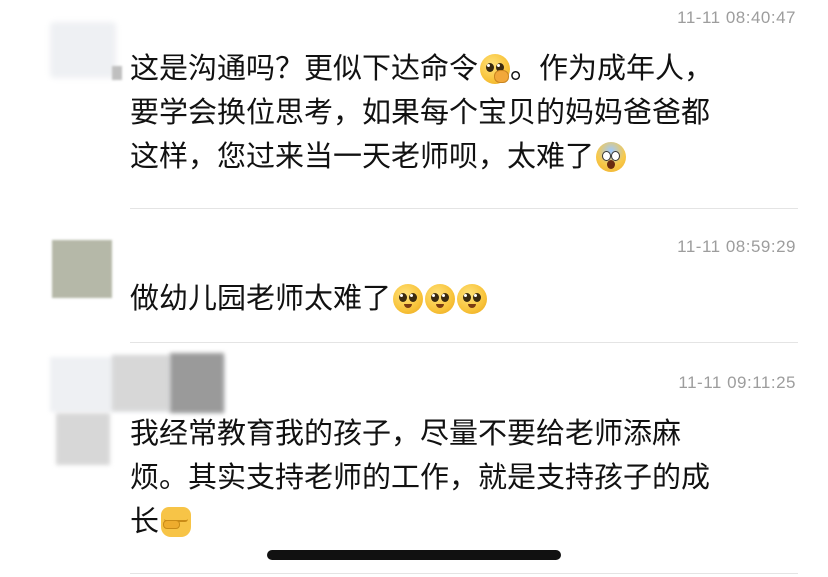 The image size is (828, 577). Describe the element at coordinates (145, 521) in the screenshot. I see `comment-text-line: 长` at that location.